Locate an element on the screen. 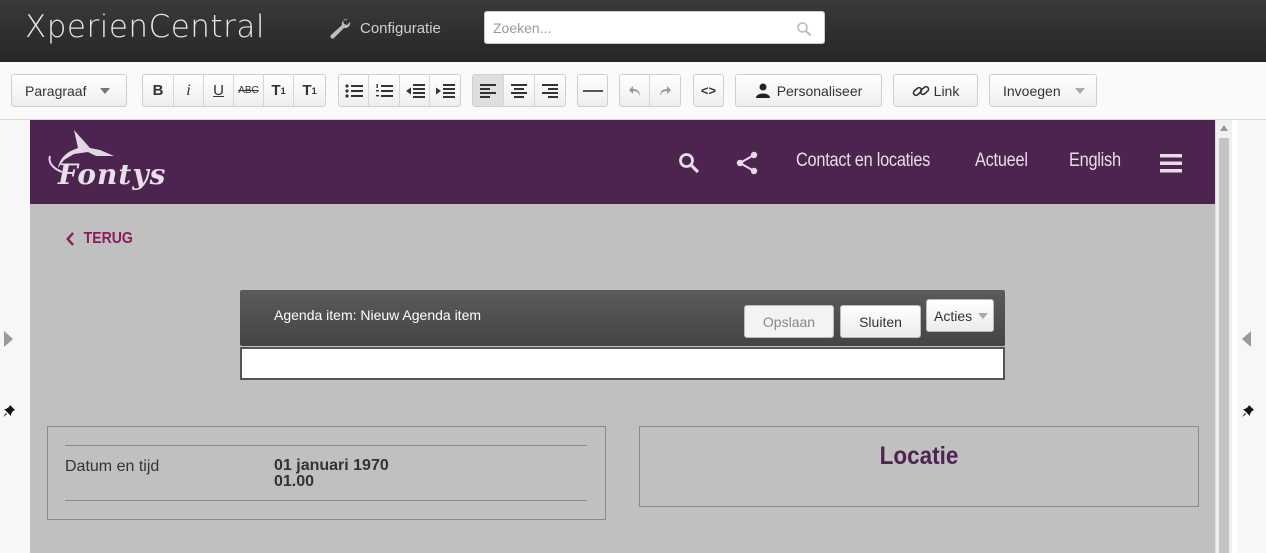 The image size is (1266, 553). strikethrough-button: ABC is located at coordinates (249, 90).